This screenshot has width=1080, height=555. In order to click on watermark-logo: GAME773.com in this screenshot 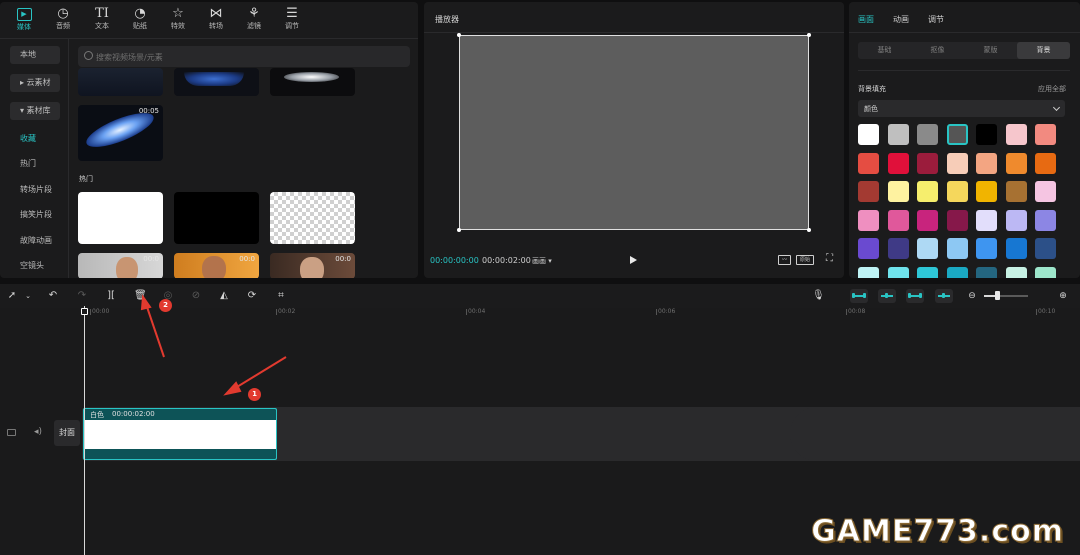, I will do `click(937, 532)`.